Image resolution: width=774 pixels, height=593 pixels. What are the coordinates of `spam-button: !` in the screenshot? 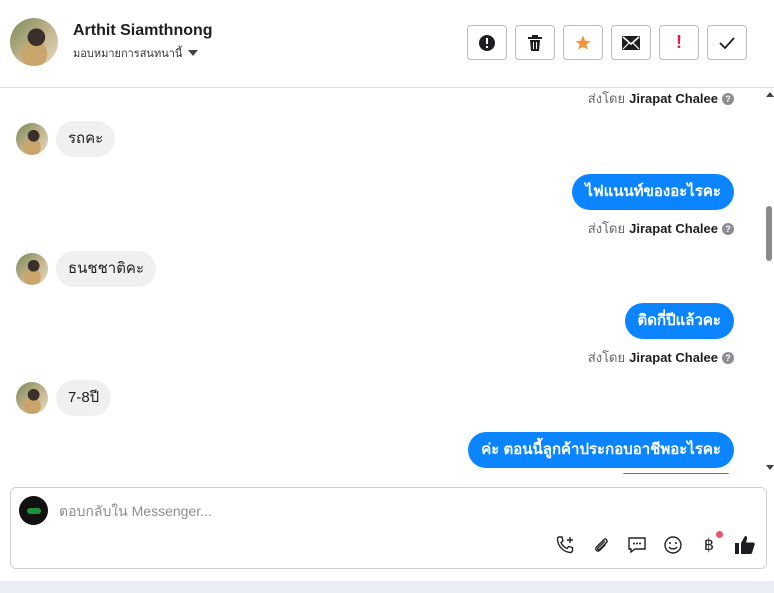 It's located at (679, 42).